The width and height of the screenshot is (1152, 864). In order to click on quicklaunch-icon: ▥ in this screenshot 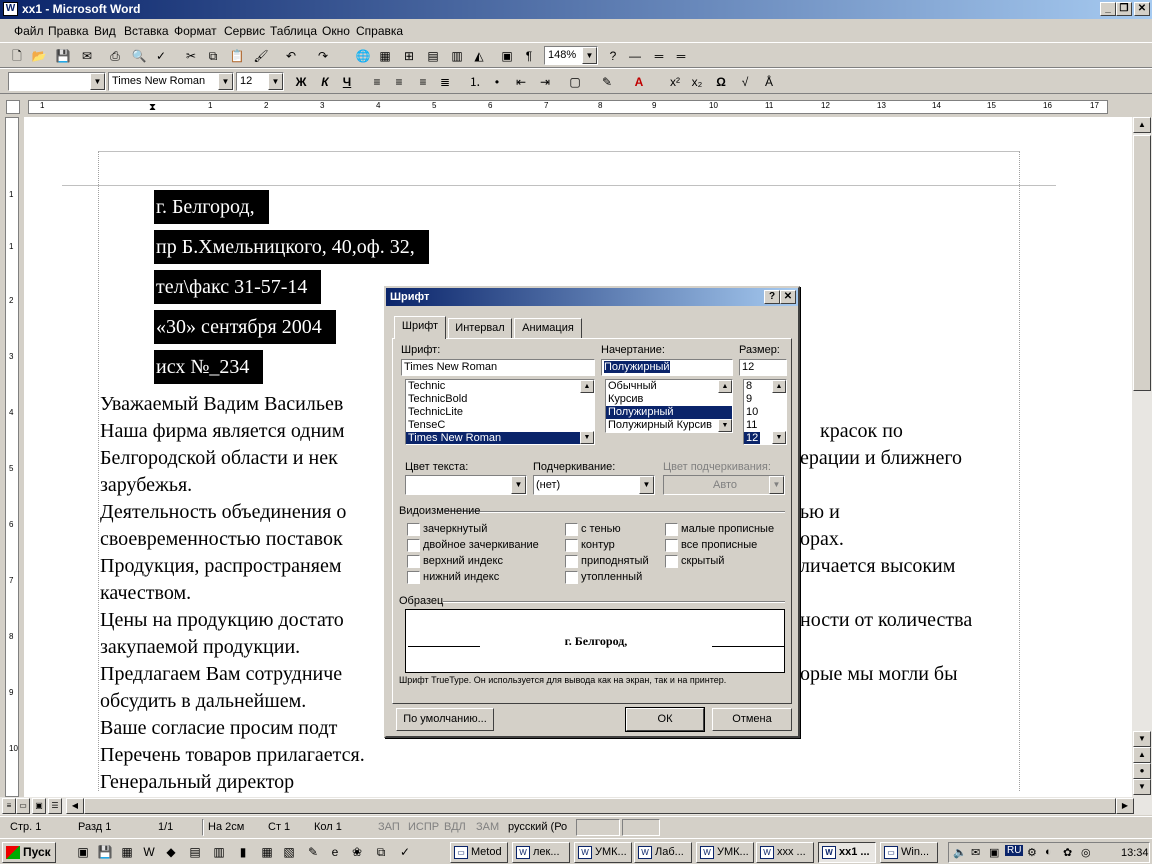, I will do `click(219, 852)`.